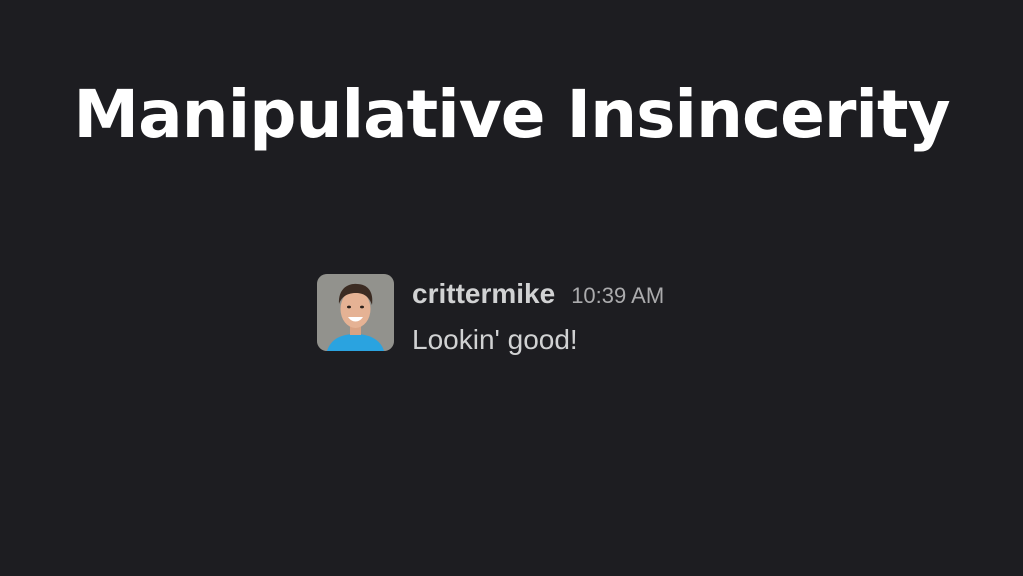  I want to click on message-text: Lookin' good!, so click(495, 339).